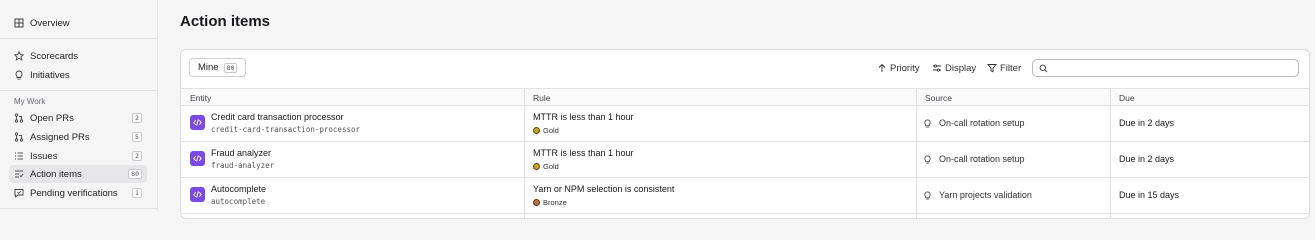  What do you see at coordinates (54, 56) in the screenshot?
I see `sidebar-item-label: Scorecards` at bounding box center [54, 56].